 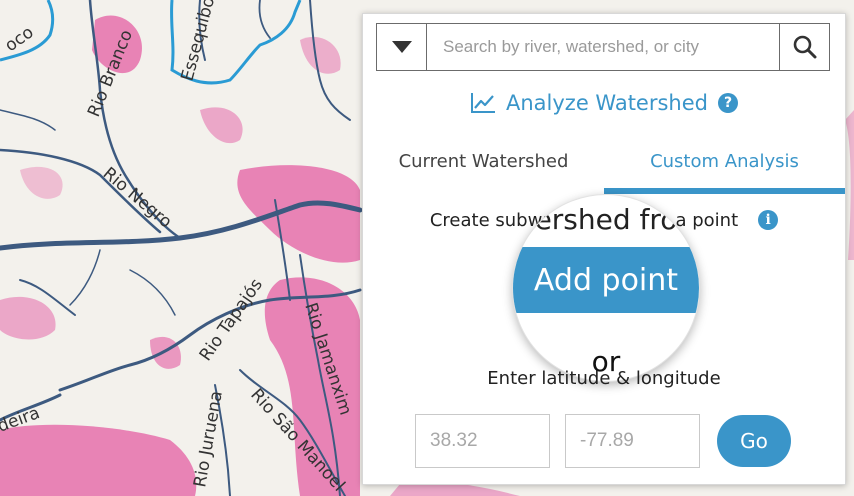 What do you see at coordinates (482, 441) in the screenshot?
I see `latitude-input` at bounding box center [482, 441].